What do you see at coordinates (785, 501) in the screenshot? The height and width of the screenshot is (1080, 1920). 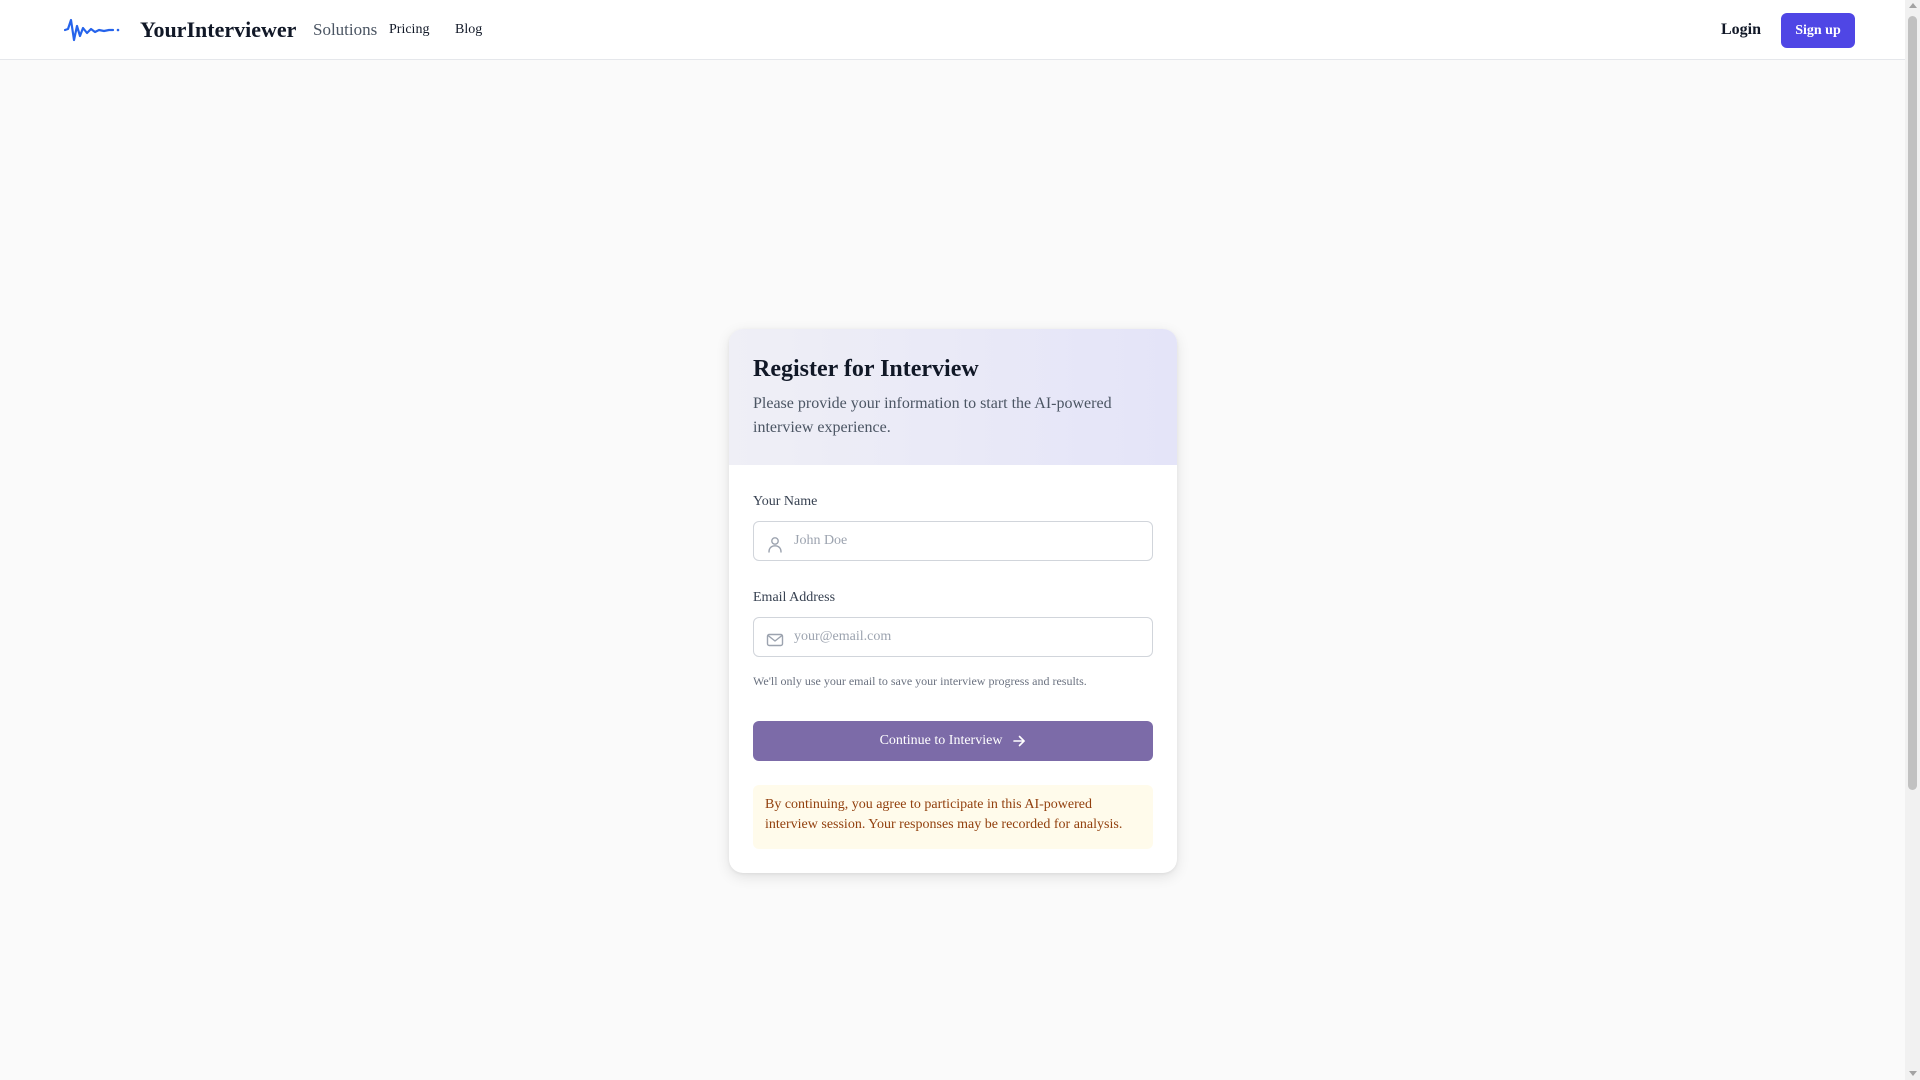 I see `name-label: Your Name` at bounding box center [785, 501].